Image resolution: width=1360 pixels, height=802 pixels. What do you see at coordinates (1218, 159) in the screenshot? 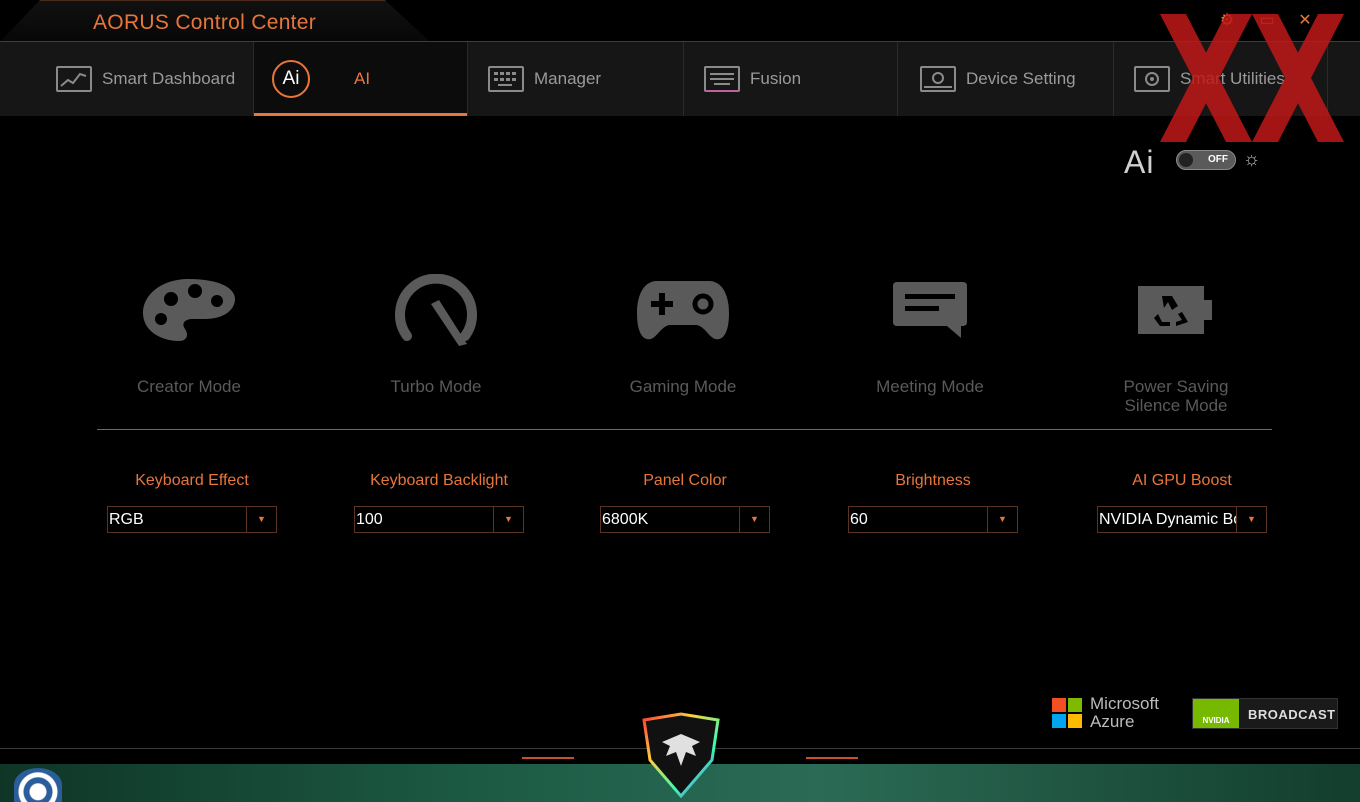
I see `toggle-state-label: OFF` at bounding box center [1218, 159].